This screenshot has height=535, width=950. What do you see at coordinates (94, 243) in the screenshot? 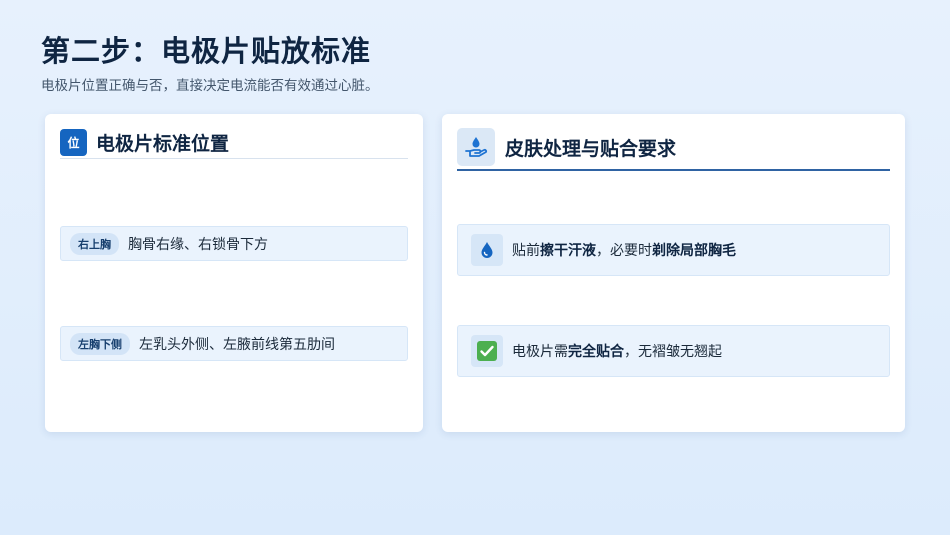
I see `position-tag: 右上胸` at bounding box center [94, 243].